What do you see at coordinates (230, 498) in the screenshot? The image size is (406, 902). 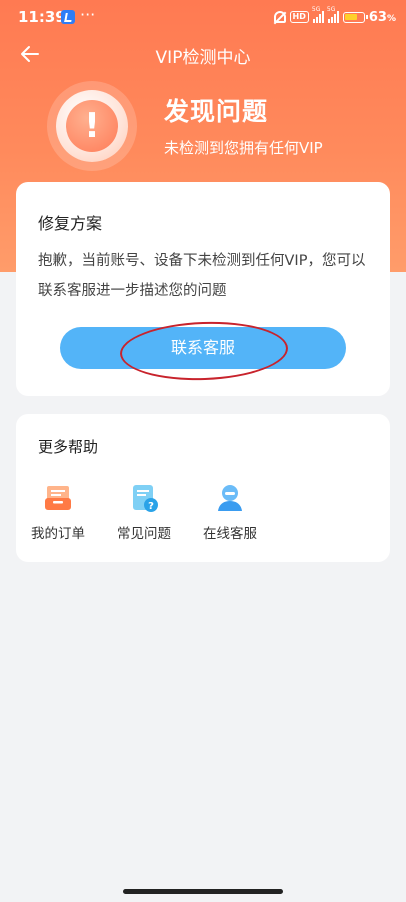 I see `customer-service-icon` at bounding box center [230, 498].